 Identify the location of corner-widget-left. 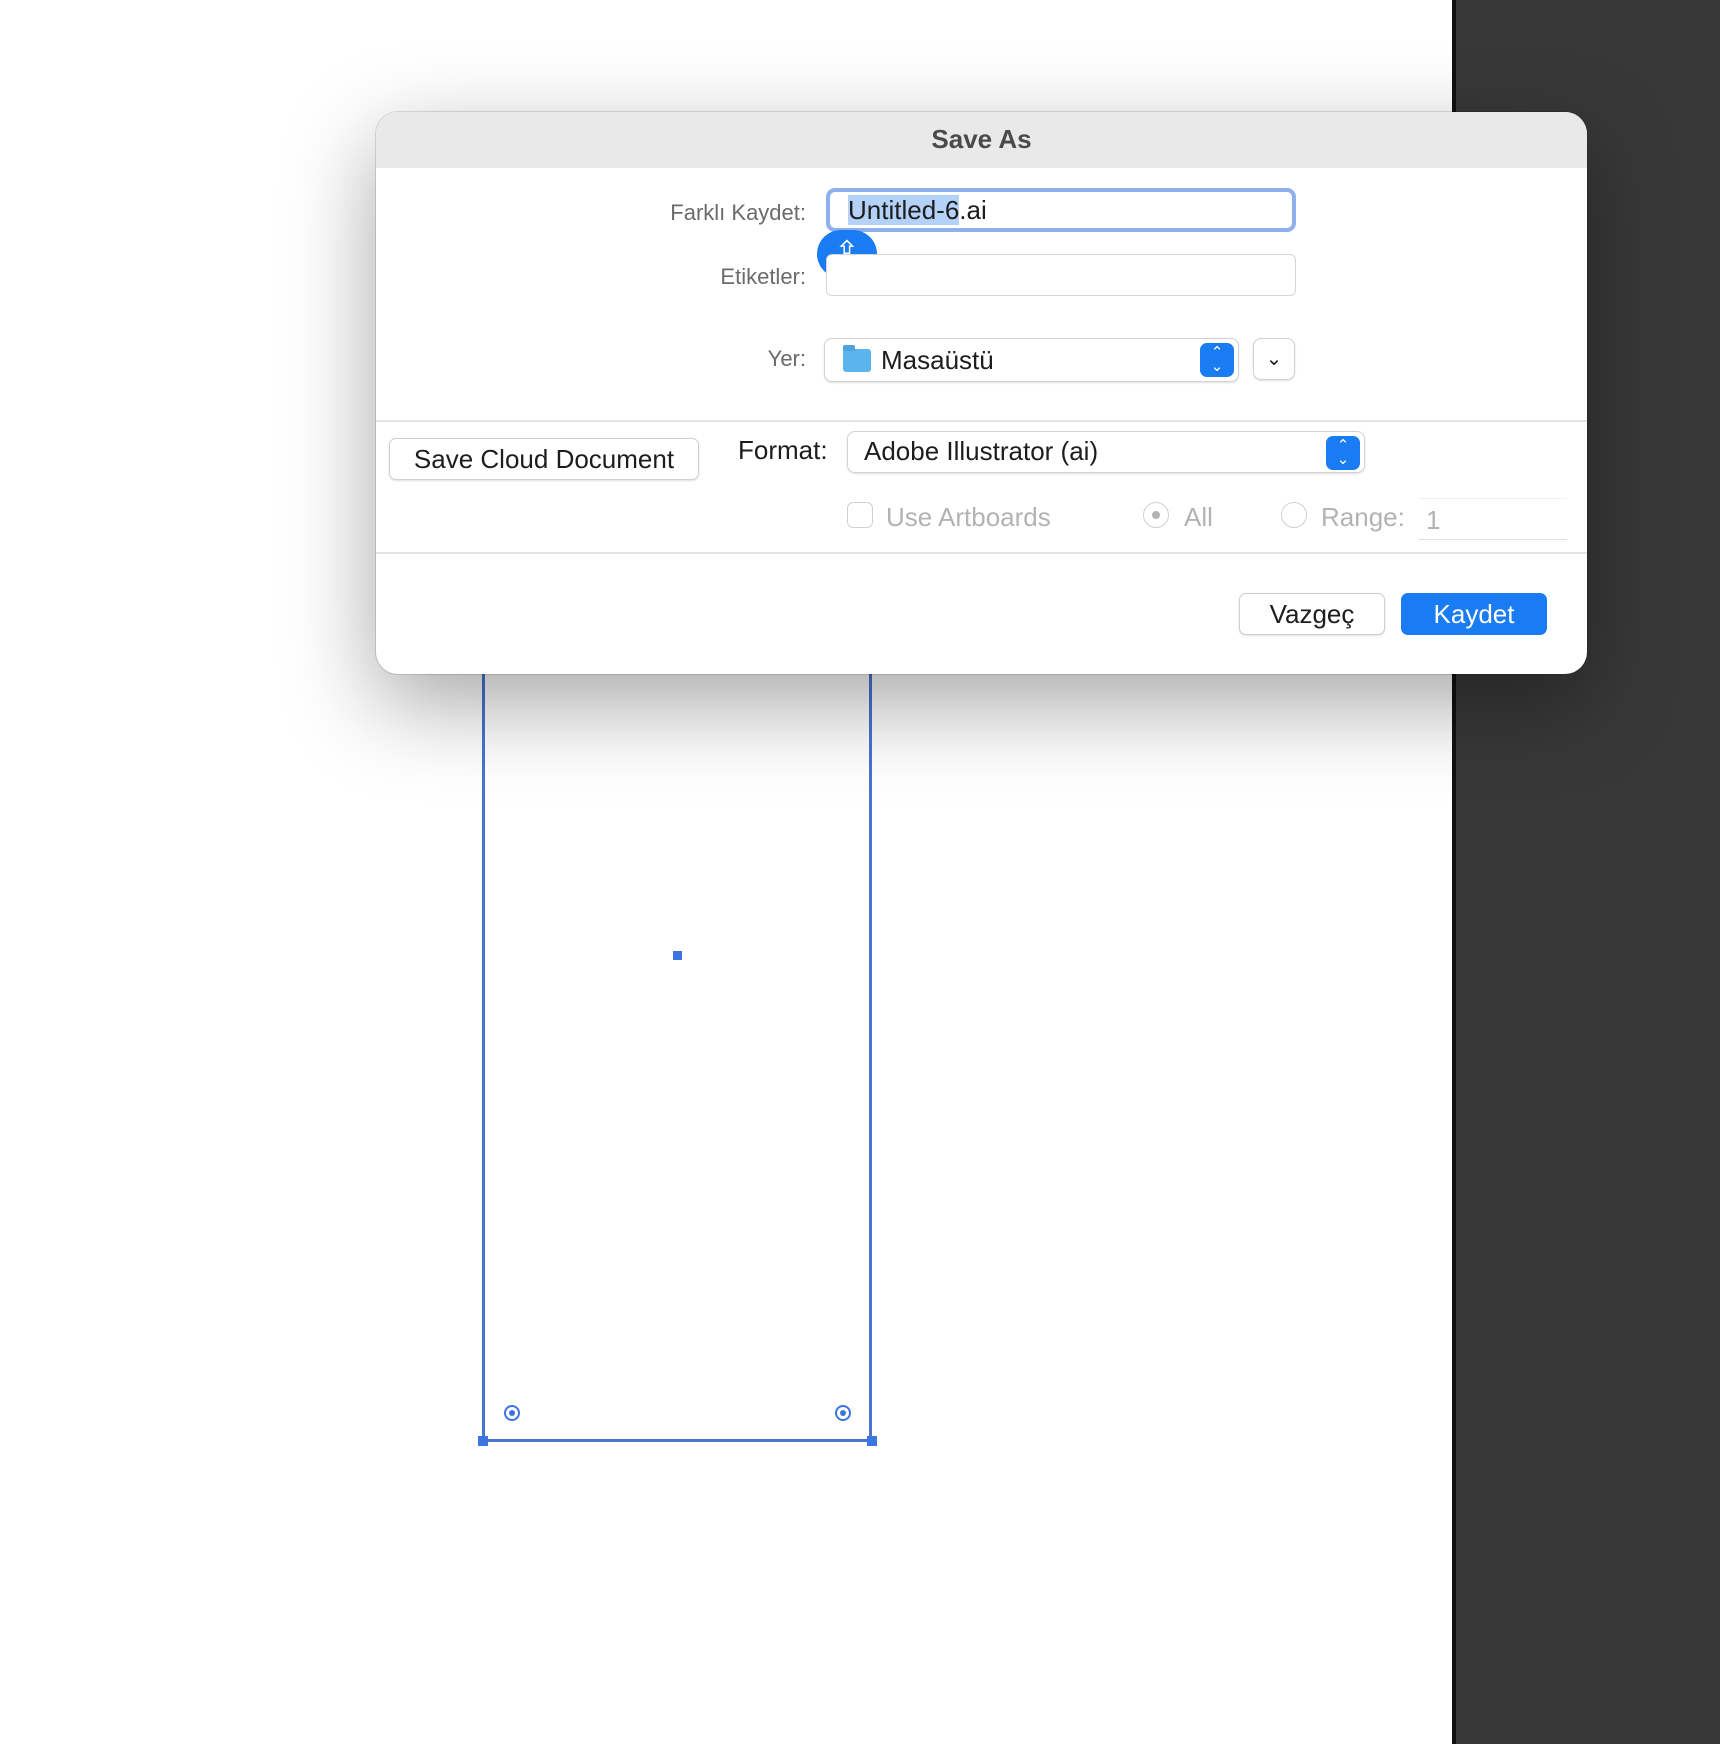
(512, 1413).